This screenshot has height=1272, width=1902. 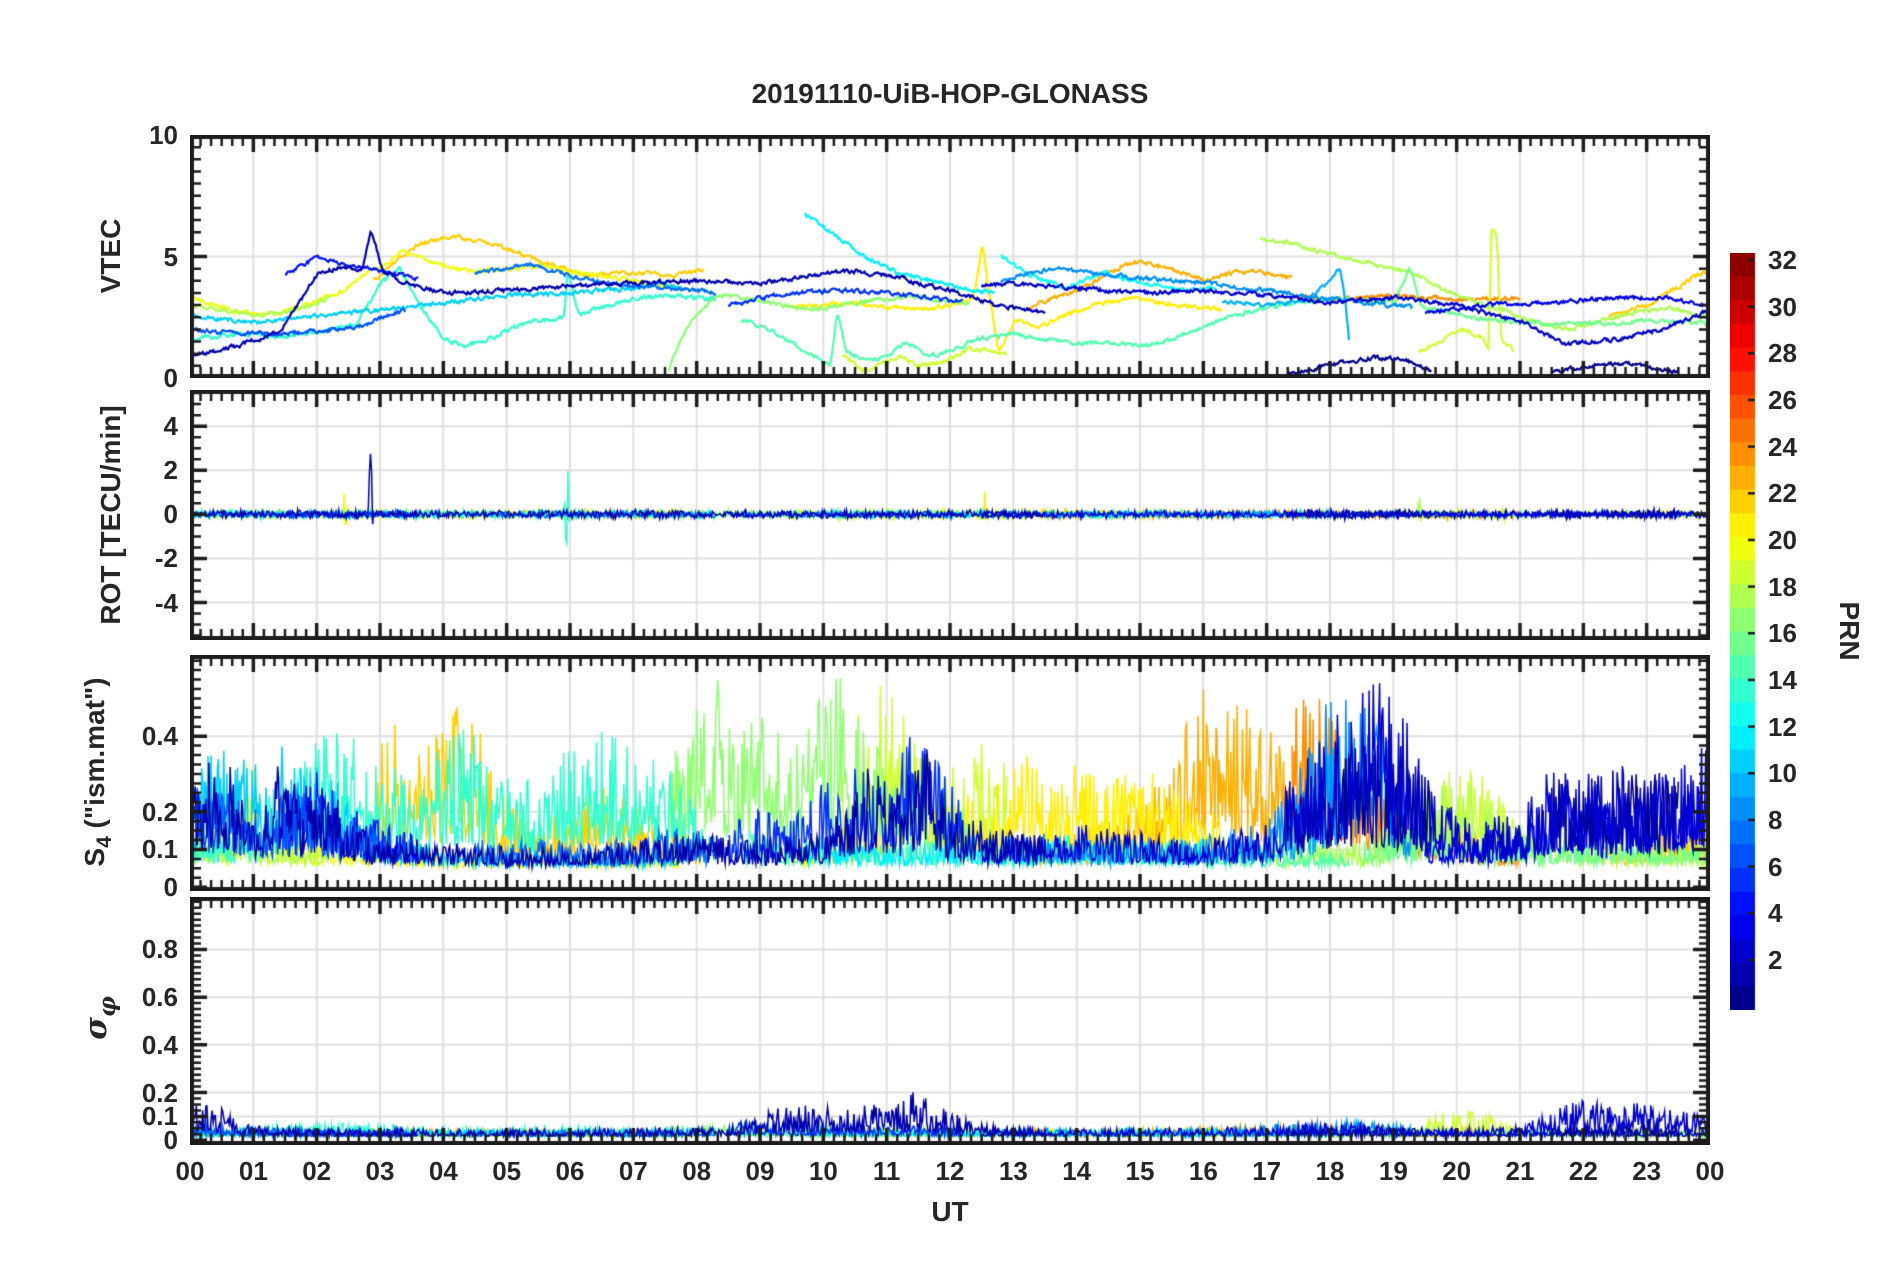 I want to click on s4-ytick-label: 0, so click(x=170, y=887).